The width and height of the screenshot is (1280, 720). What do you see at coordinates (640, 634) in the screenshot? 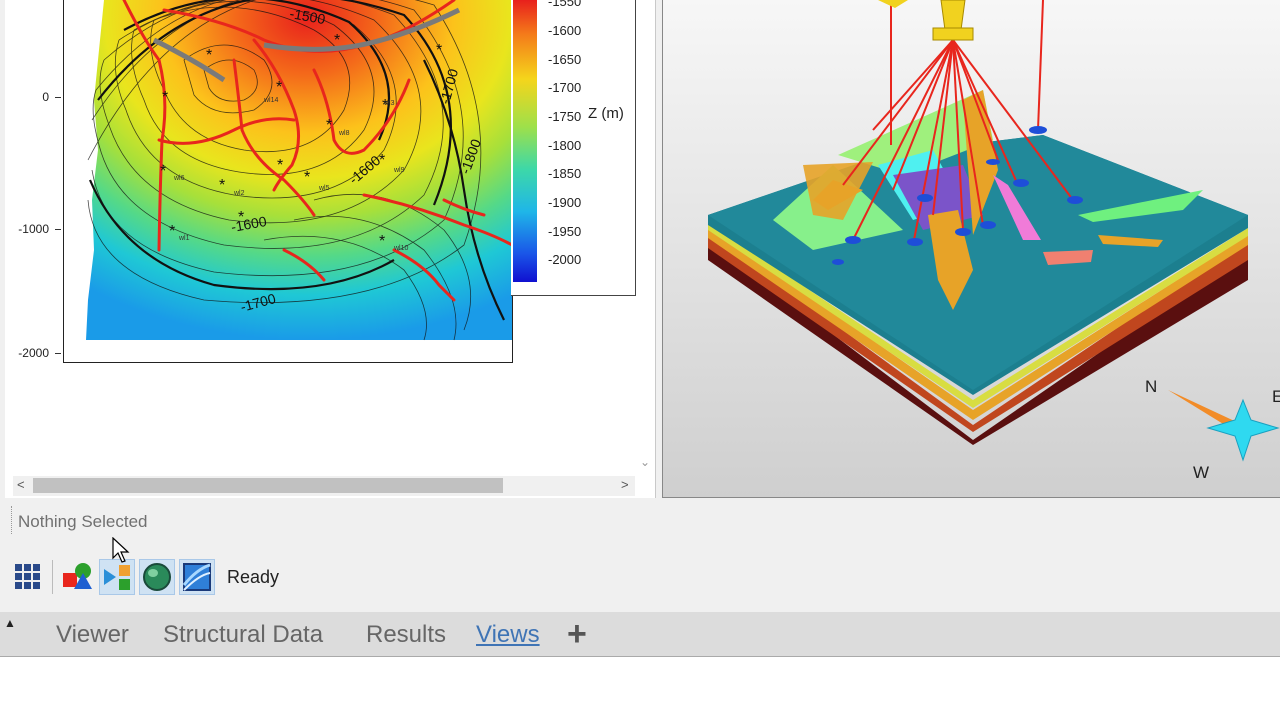
I see `tab-bar: ▲ Viewer Structural Data Results Views +` at bounding box center [640, 634].